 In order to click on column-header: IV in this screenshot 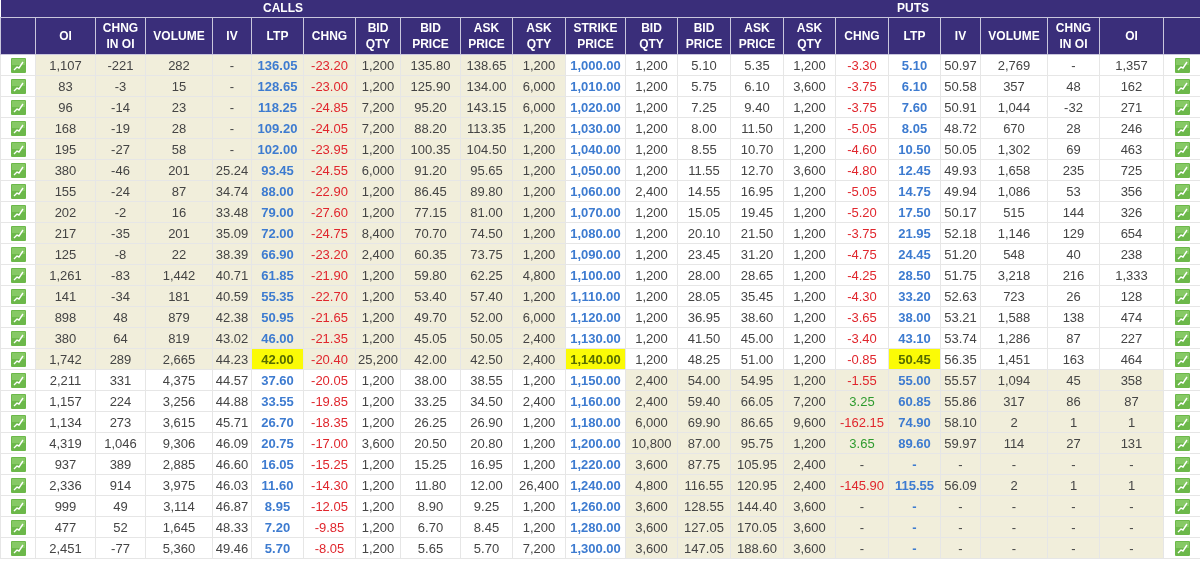, I will do `click(960, 36)`.